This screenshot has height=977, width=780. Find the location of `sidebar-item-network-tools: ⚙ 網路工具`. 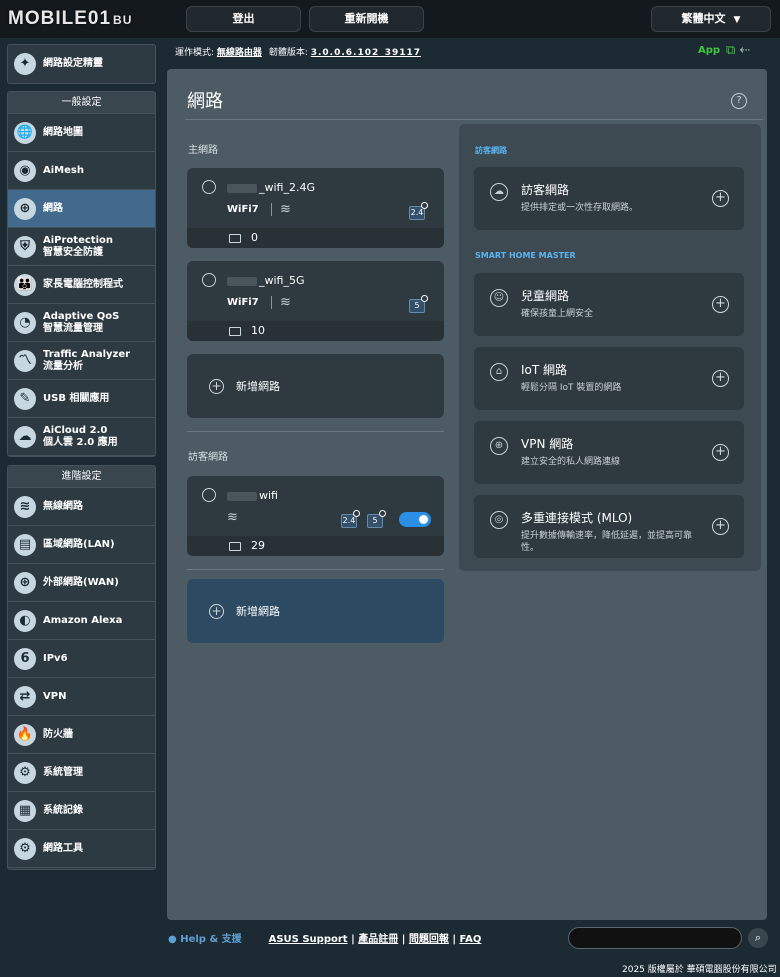

sidebar-item-network-tools: ⚙ 網路工具 is located at coordinates (81, 849).